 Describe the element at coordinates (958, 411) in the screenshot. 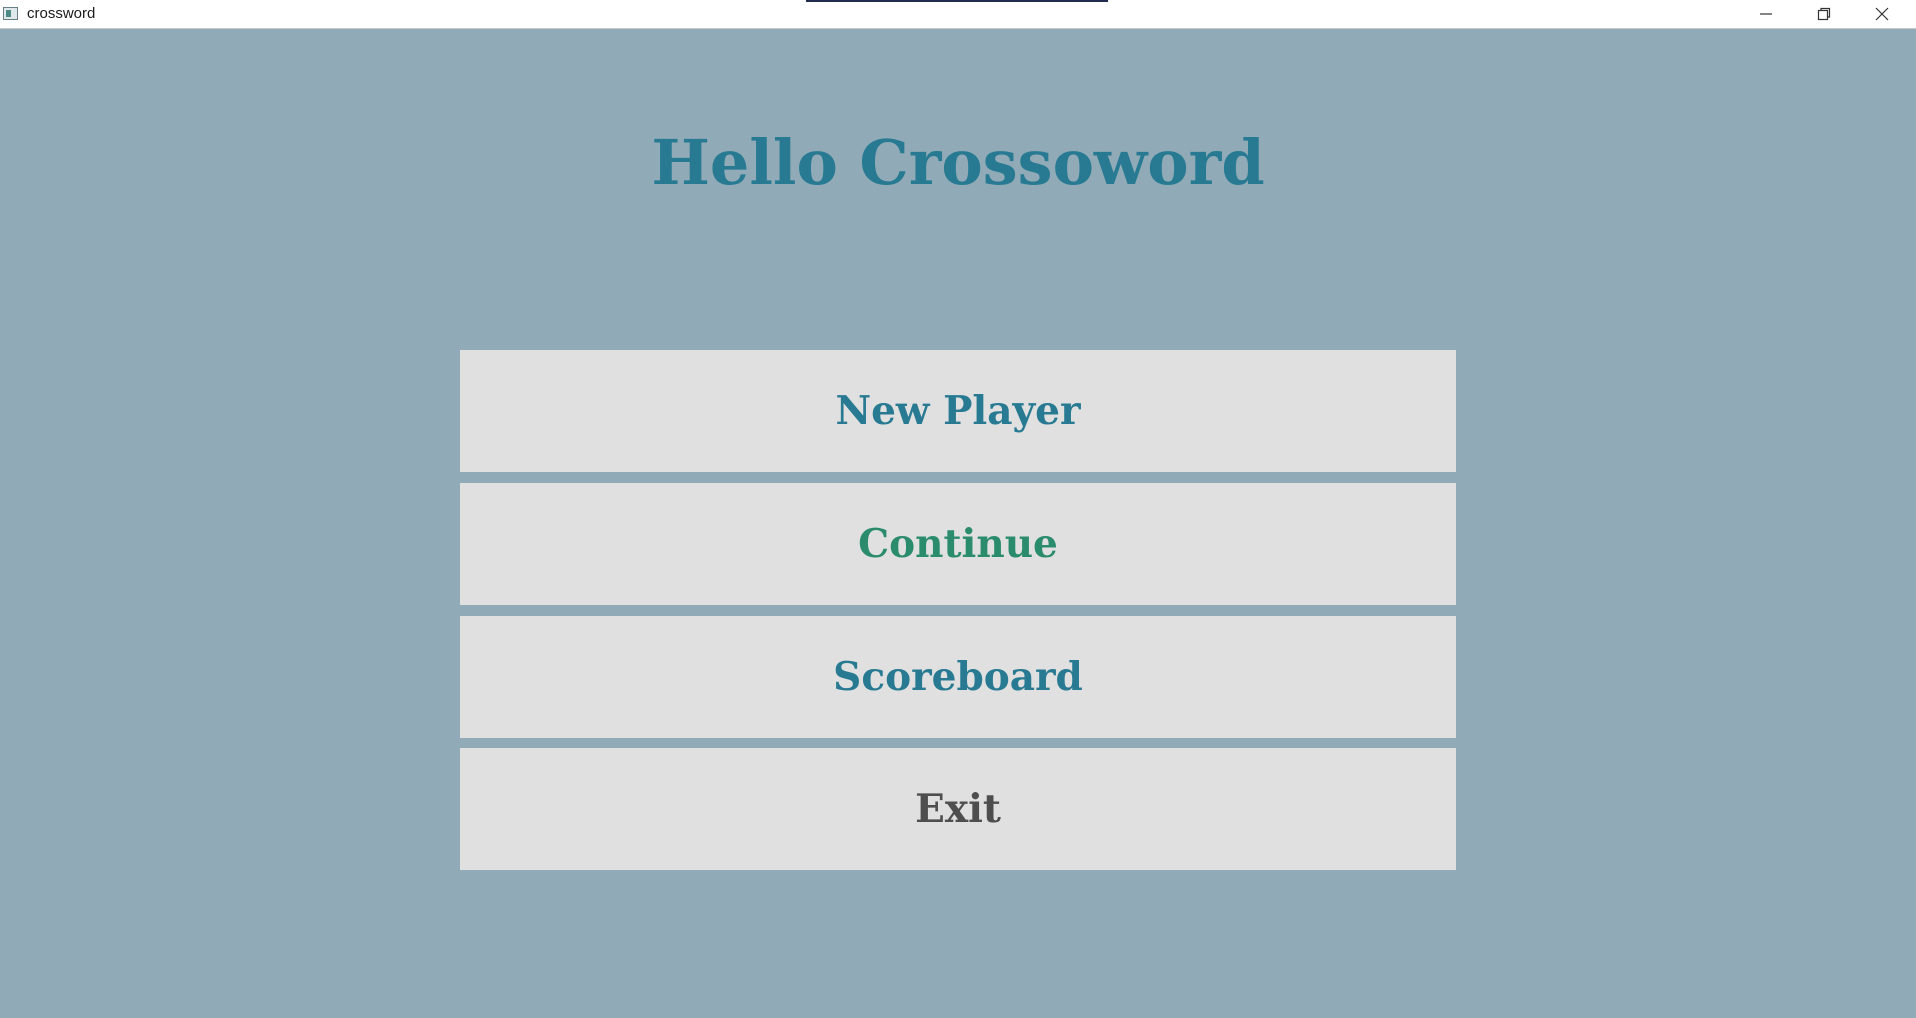

I see `new-player-button: New Player` at that location.